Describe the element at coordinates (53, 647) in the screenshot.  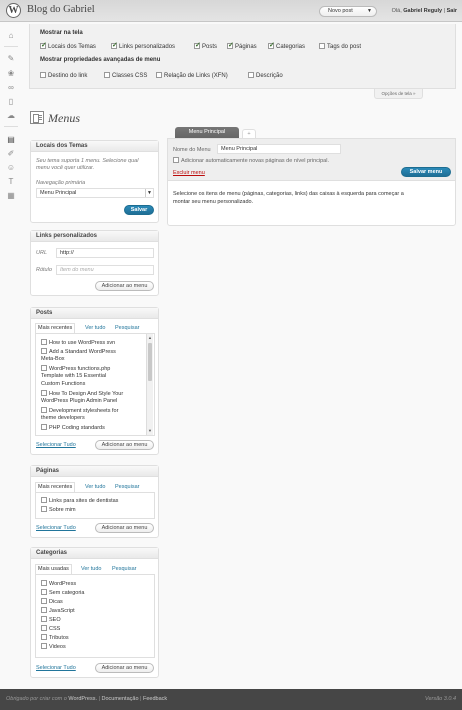
I see `list-item: Videos` at that location.